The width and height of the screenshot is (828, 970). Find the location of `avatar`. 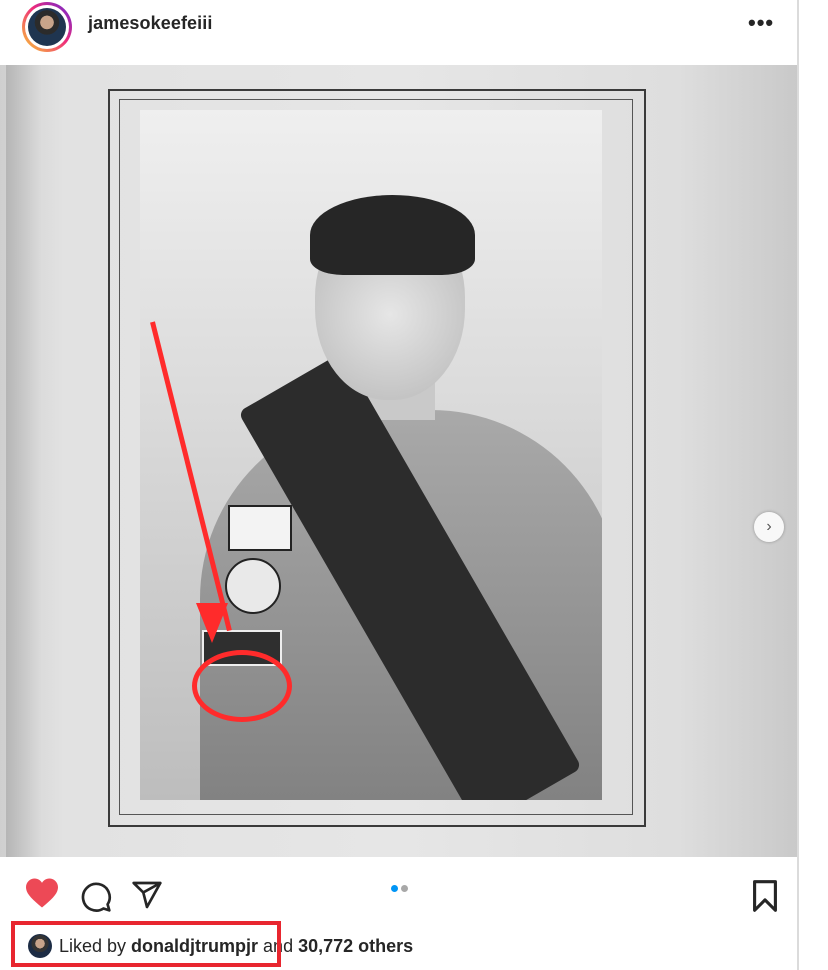

avatar is located at coordinates (47, 27).